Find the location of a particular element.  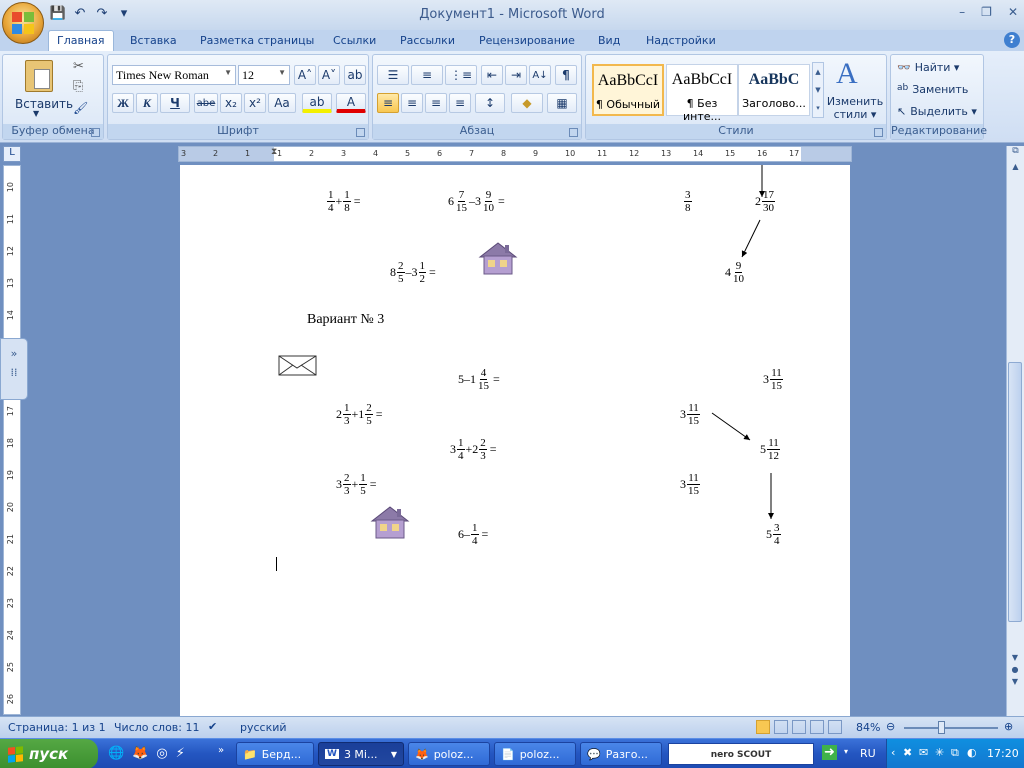

volume-icon: ◐ is located at coordinates (972, 752).